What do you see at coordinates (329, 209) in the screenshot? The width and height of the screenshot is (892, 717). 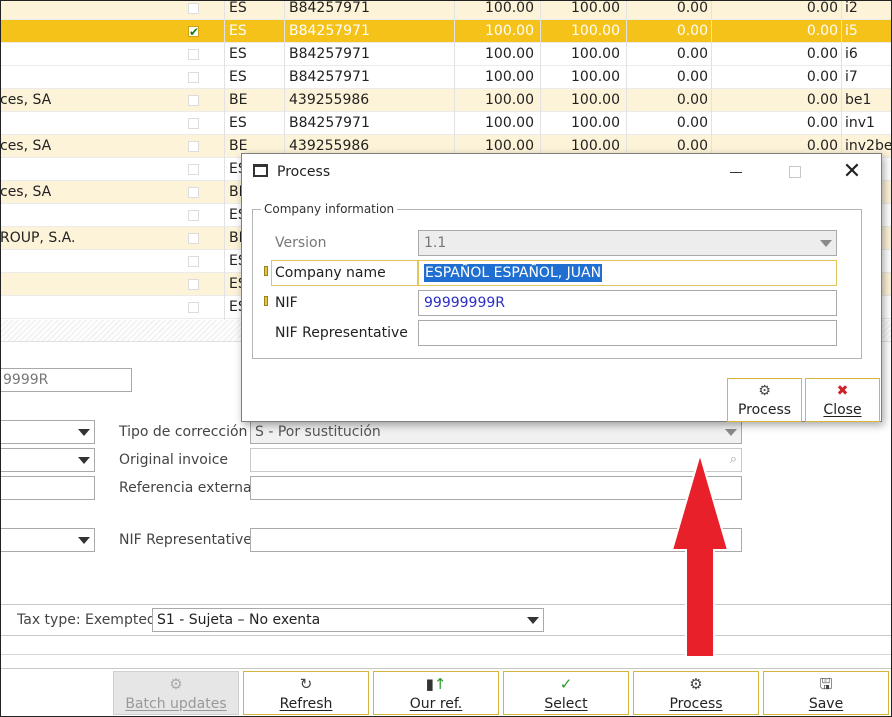 I see `group-title: Company information` at bounding box center [329, 209].